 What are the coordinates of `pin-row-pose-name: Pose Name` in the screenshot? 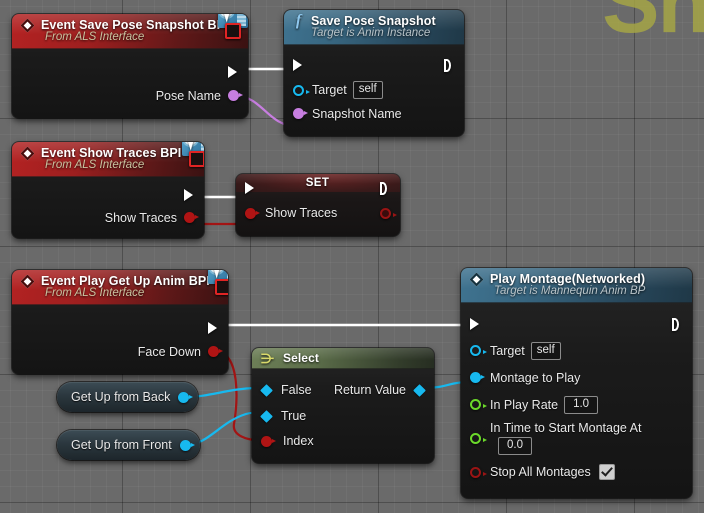 It's located at (130, 95).